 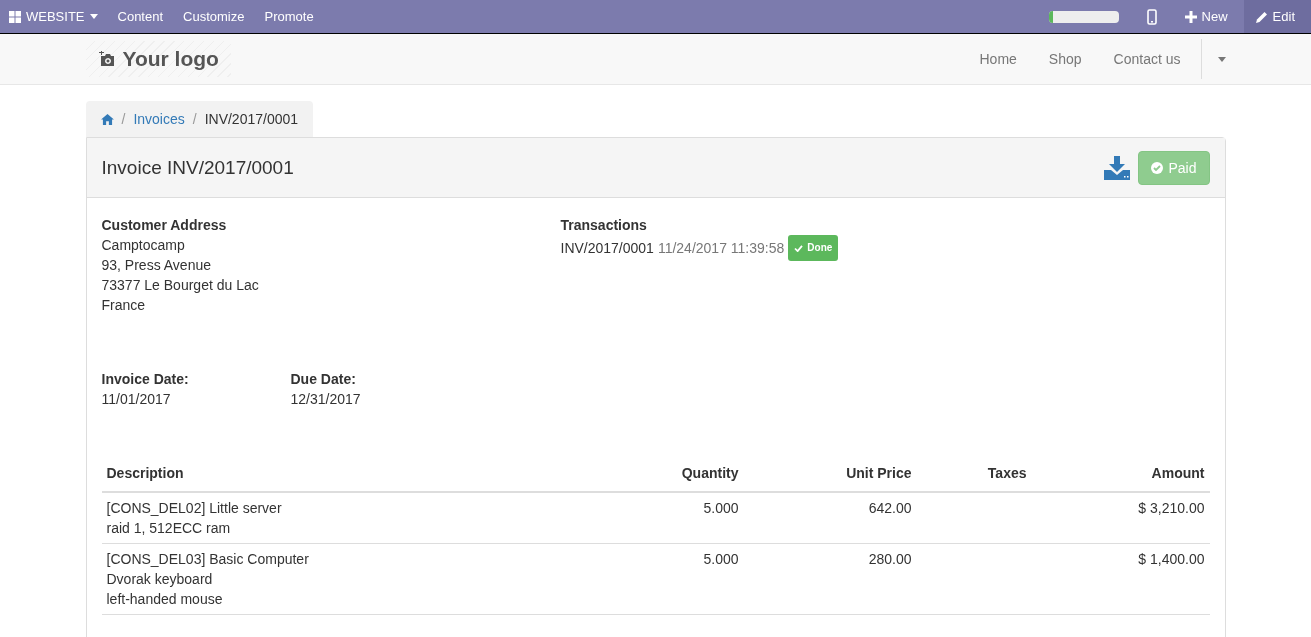 I want to click on unit-price-cell: 280.00, so click(x=830, y=579).